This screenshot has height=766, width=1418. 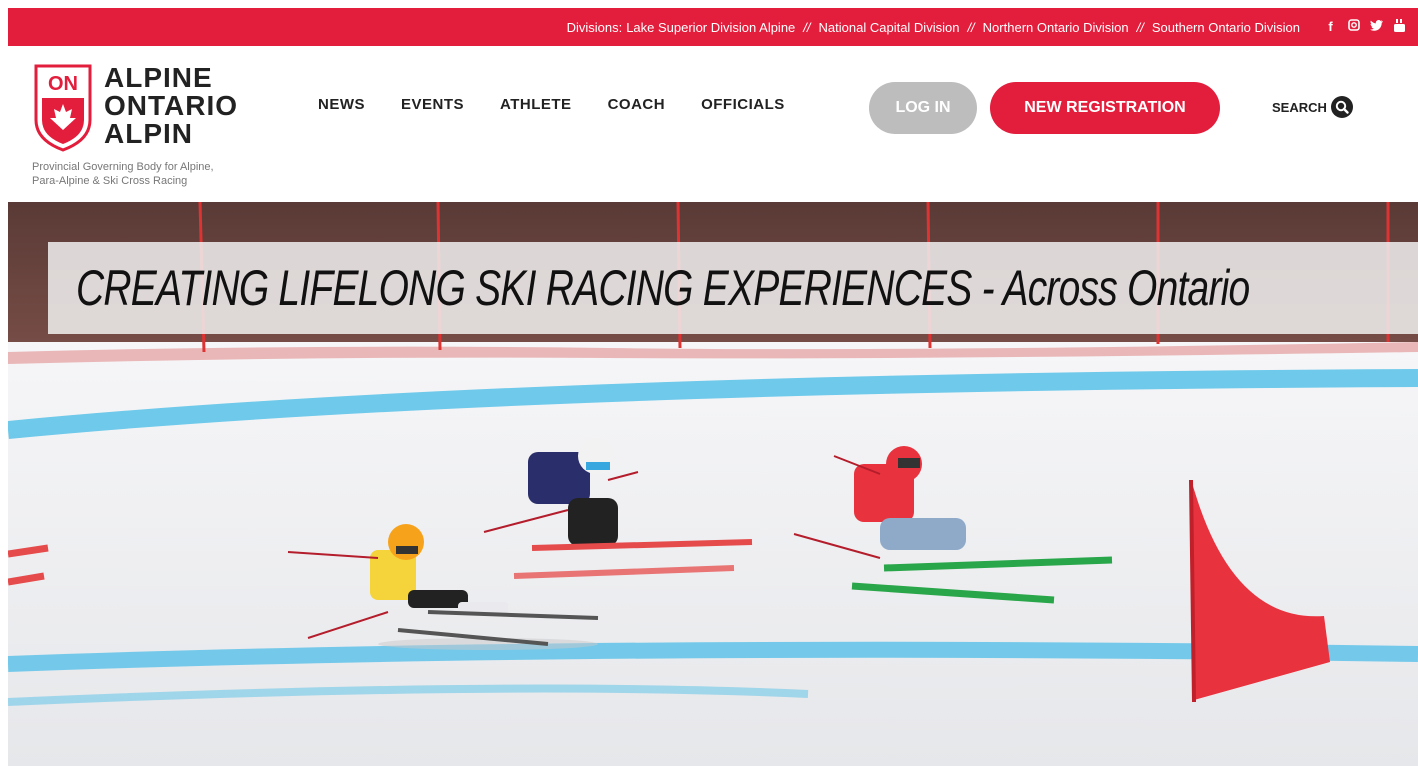 What do you see at coordinates (1399, 27) in the screenshot?
I see `youtube-icon` at bounding box center [1399, 27].